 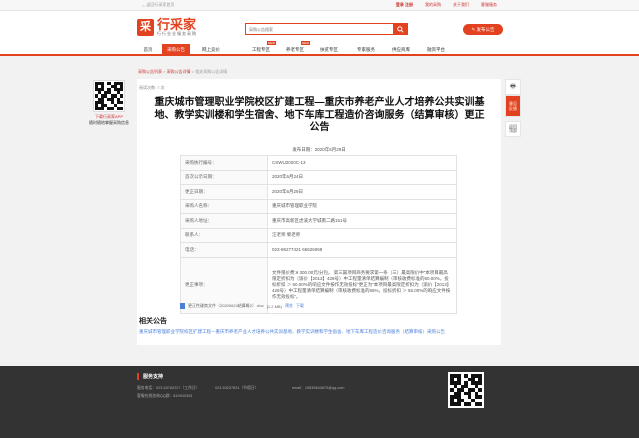 I want to click on row-label: 采购人地址：, so click(x=224, y=221).